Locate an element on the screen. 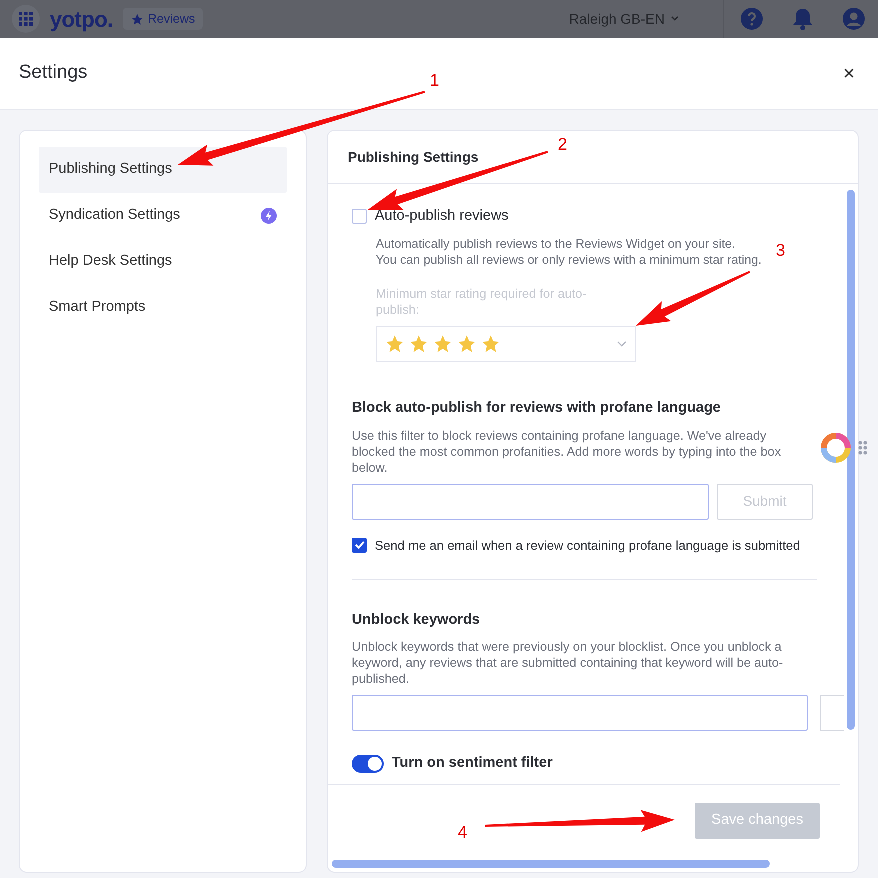 This screenshot has height=878, width=878. checkbox-label: Send me an email when a review containing profane language is submitted is located at coordinates (587, 545).